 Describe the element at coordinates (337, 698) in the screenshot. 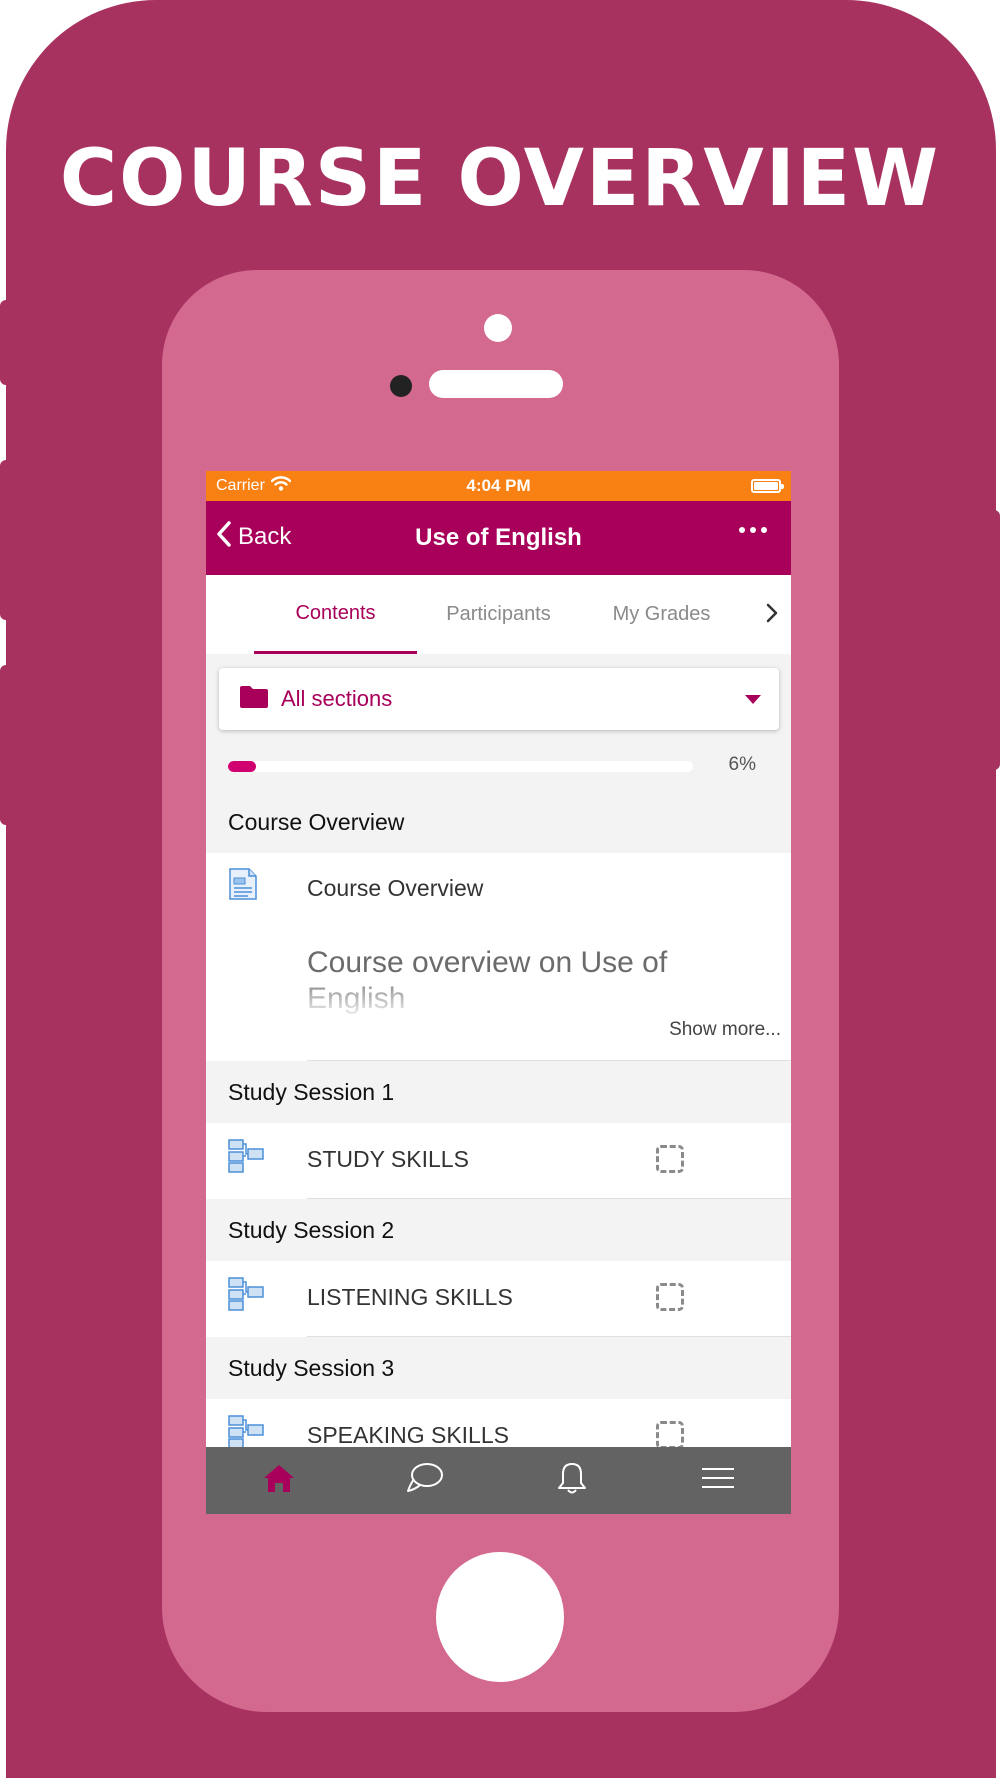

I see `section-selector-label: All sections` at that location.